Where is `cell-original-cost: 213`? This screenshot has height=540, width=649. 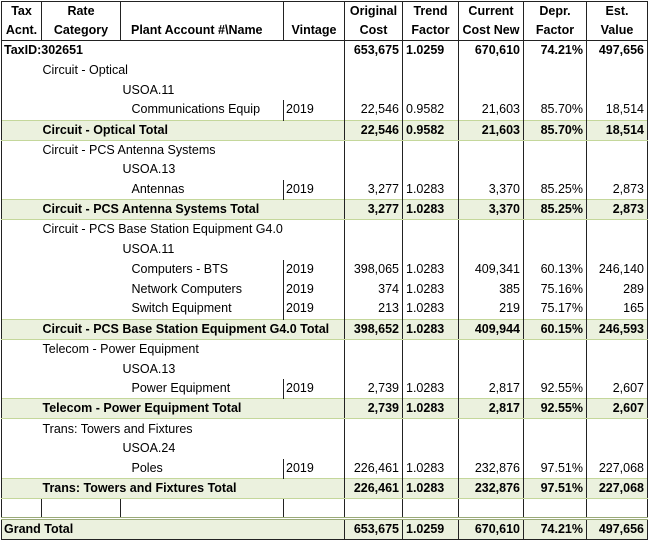 cell-original-cost: 213 is located at coordinates (373, 309).